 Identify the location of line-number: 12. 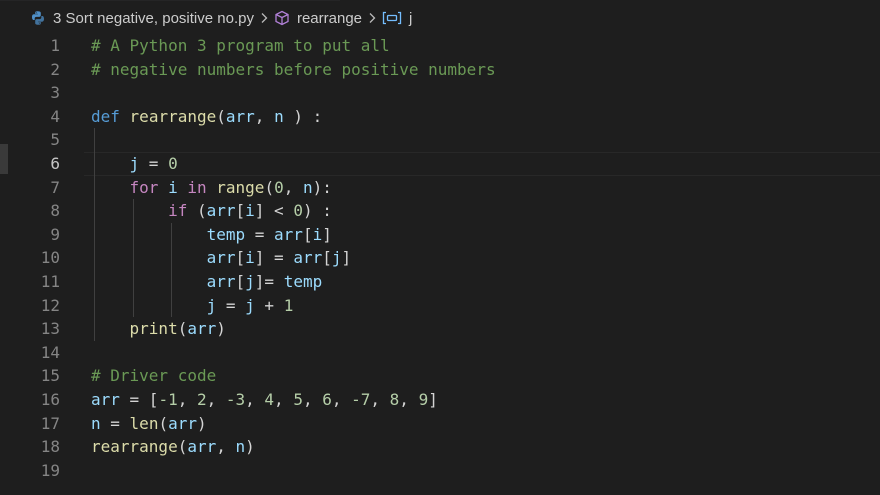
(50, 305).